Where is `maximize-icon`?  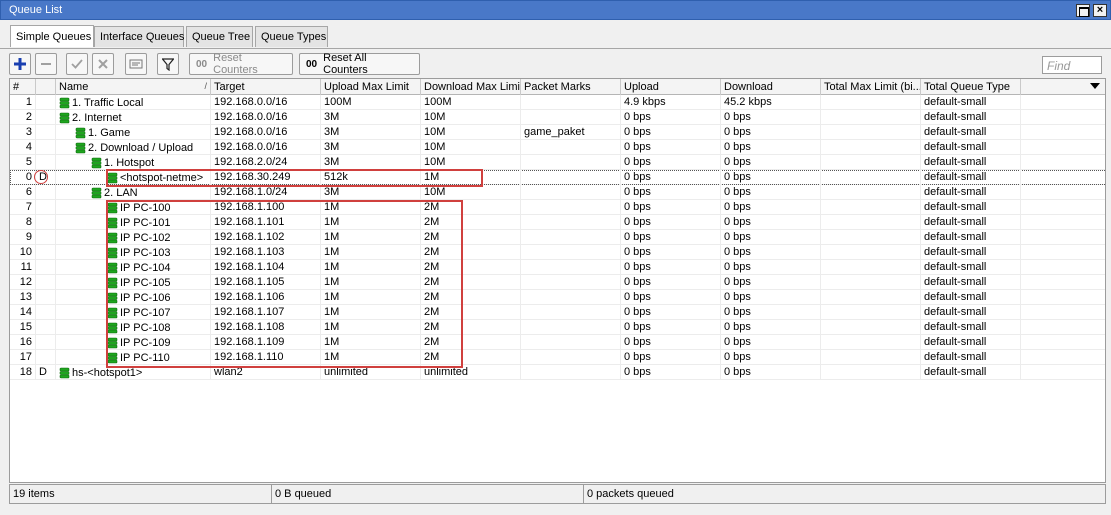
maximize-icon is located at coordinates (1083, 10).